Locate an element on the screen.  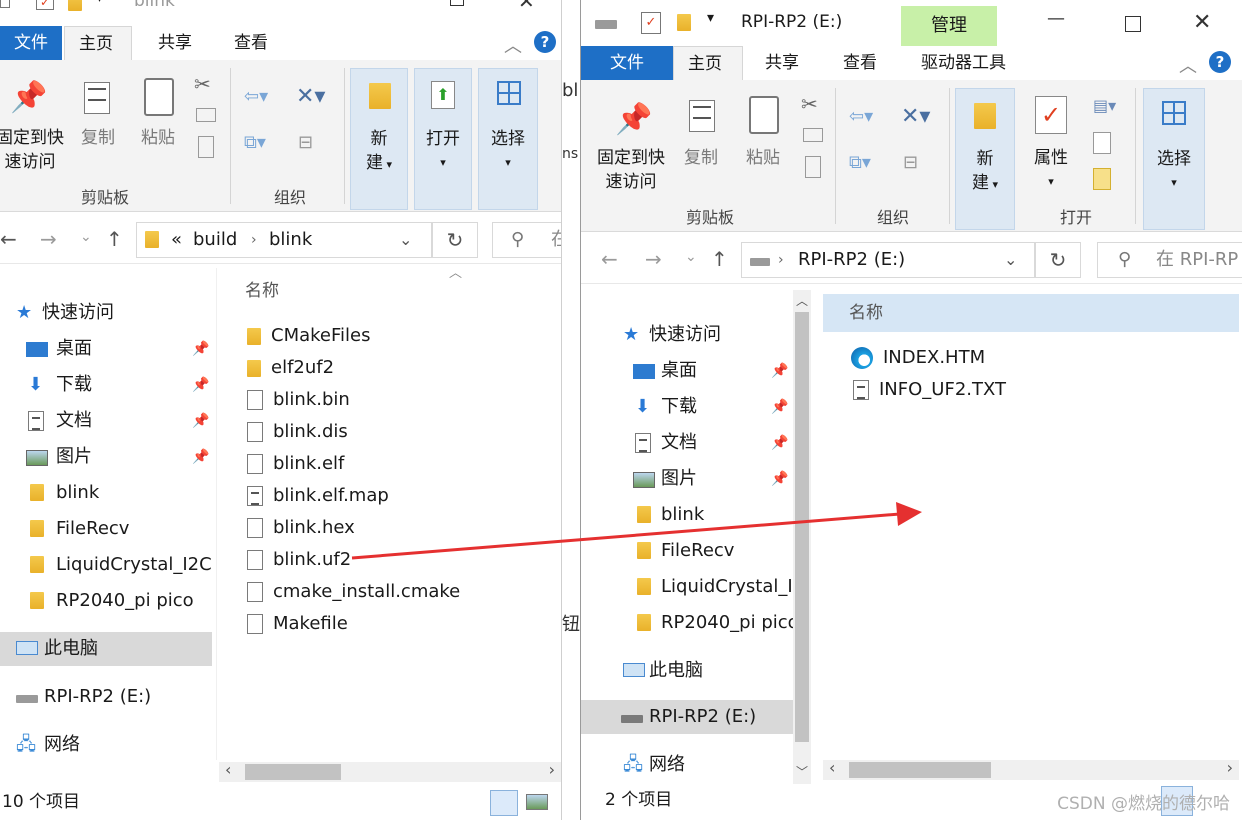
file-row: INDEX.HTM is located at coordinates (918, 358).